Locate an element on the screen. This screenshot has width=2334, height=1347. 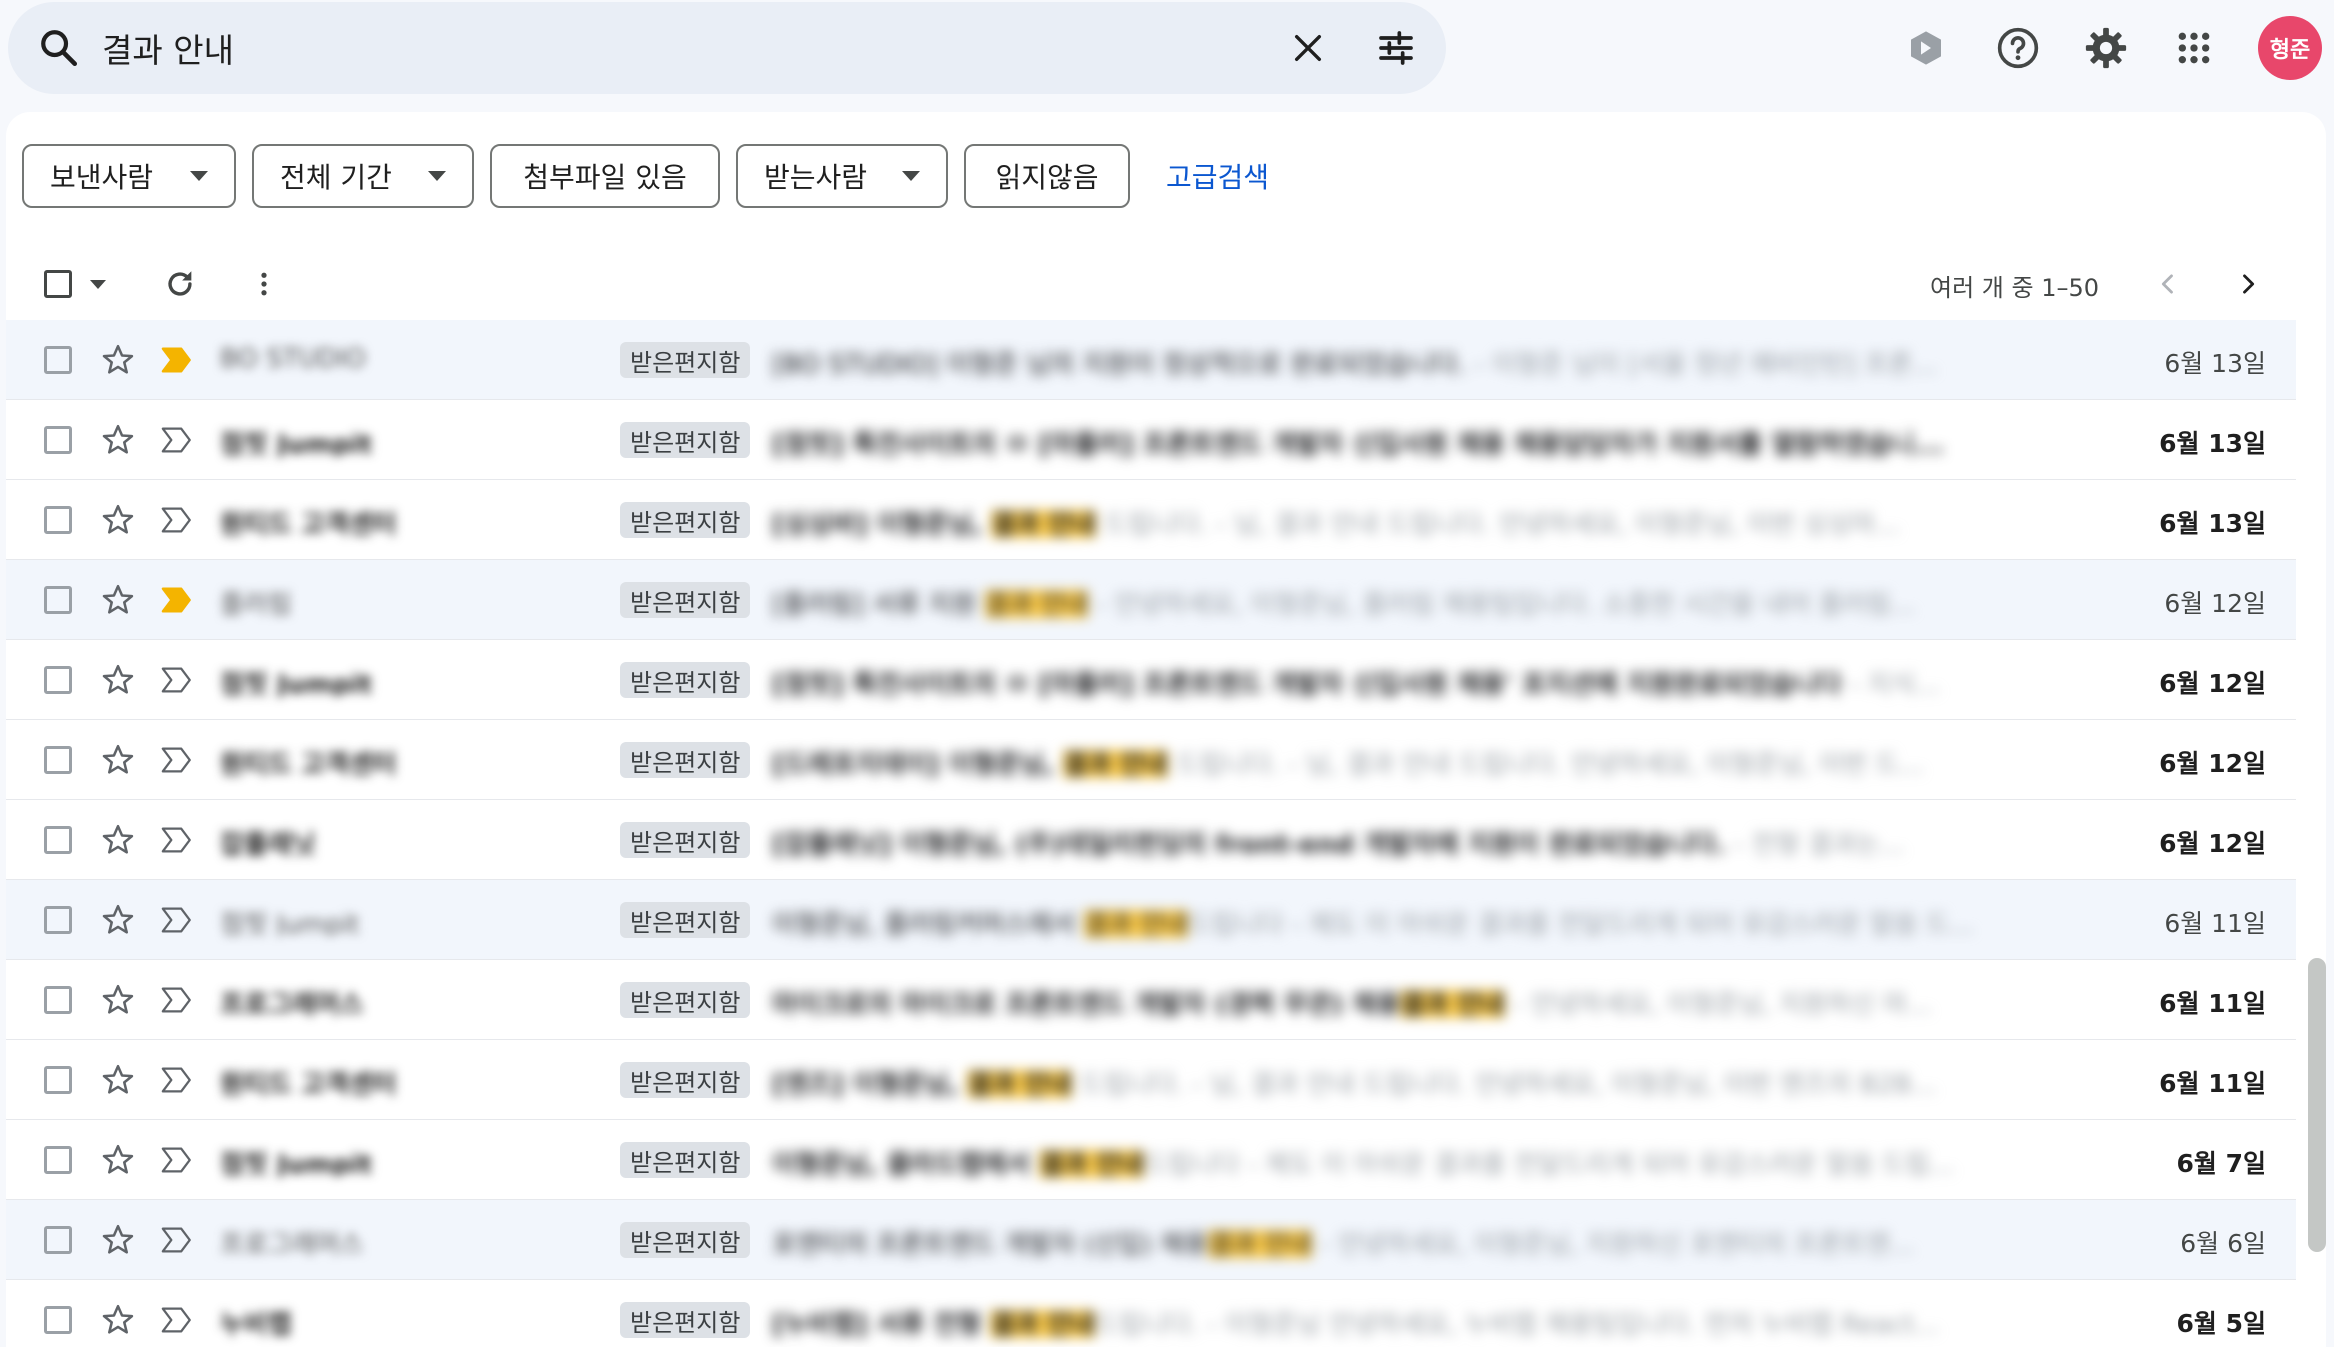
filter-unread-chip: 읽지않음 is located at coordinates (1047, 176).